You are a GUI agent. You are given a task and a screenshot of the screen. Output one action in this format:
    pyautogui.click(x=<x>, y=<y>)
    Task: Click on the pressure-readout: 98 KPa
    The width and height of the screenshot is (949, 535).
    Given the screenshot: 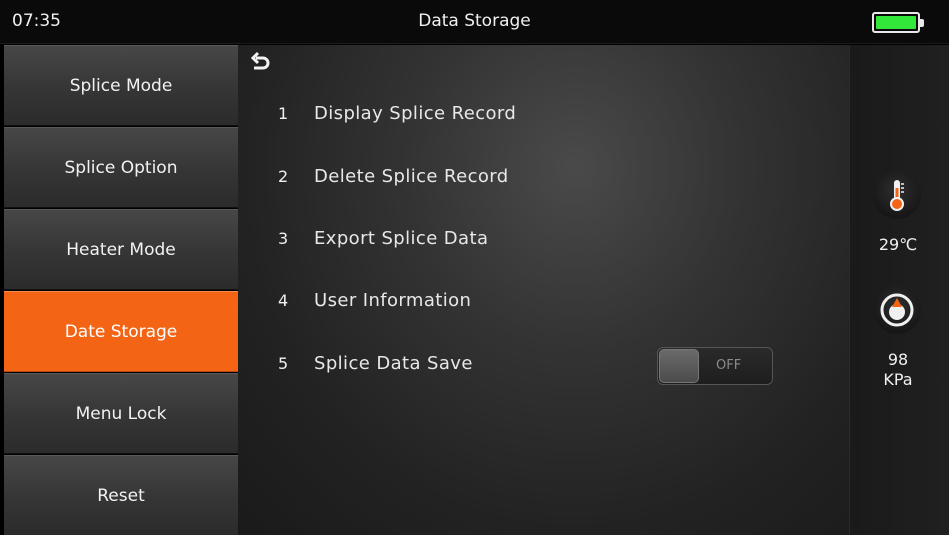 What is the action you would take?
    pyautogui.click(x=898, y=370)
    